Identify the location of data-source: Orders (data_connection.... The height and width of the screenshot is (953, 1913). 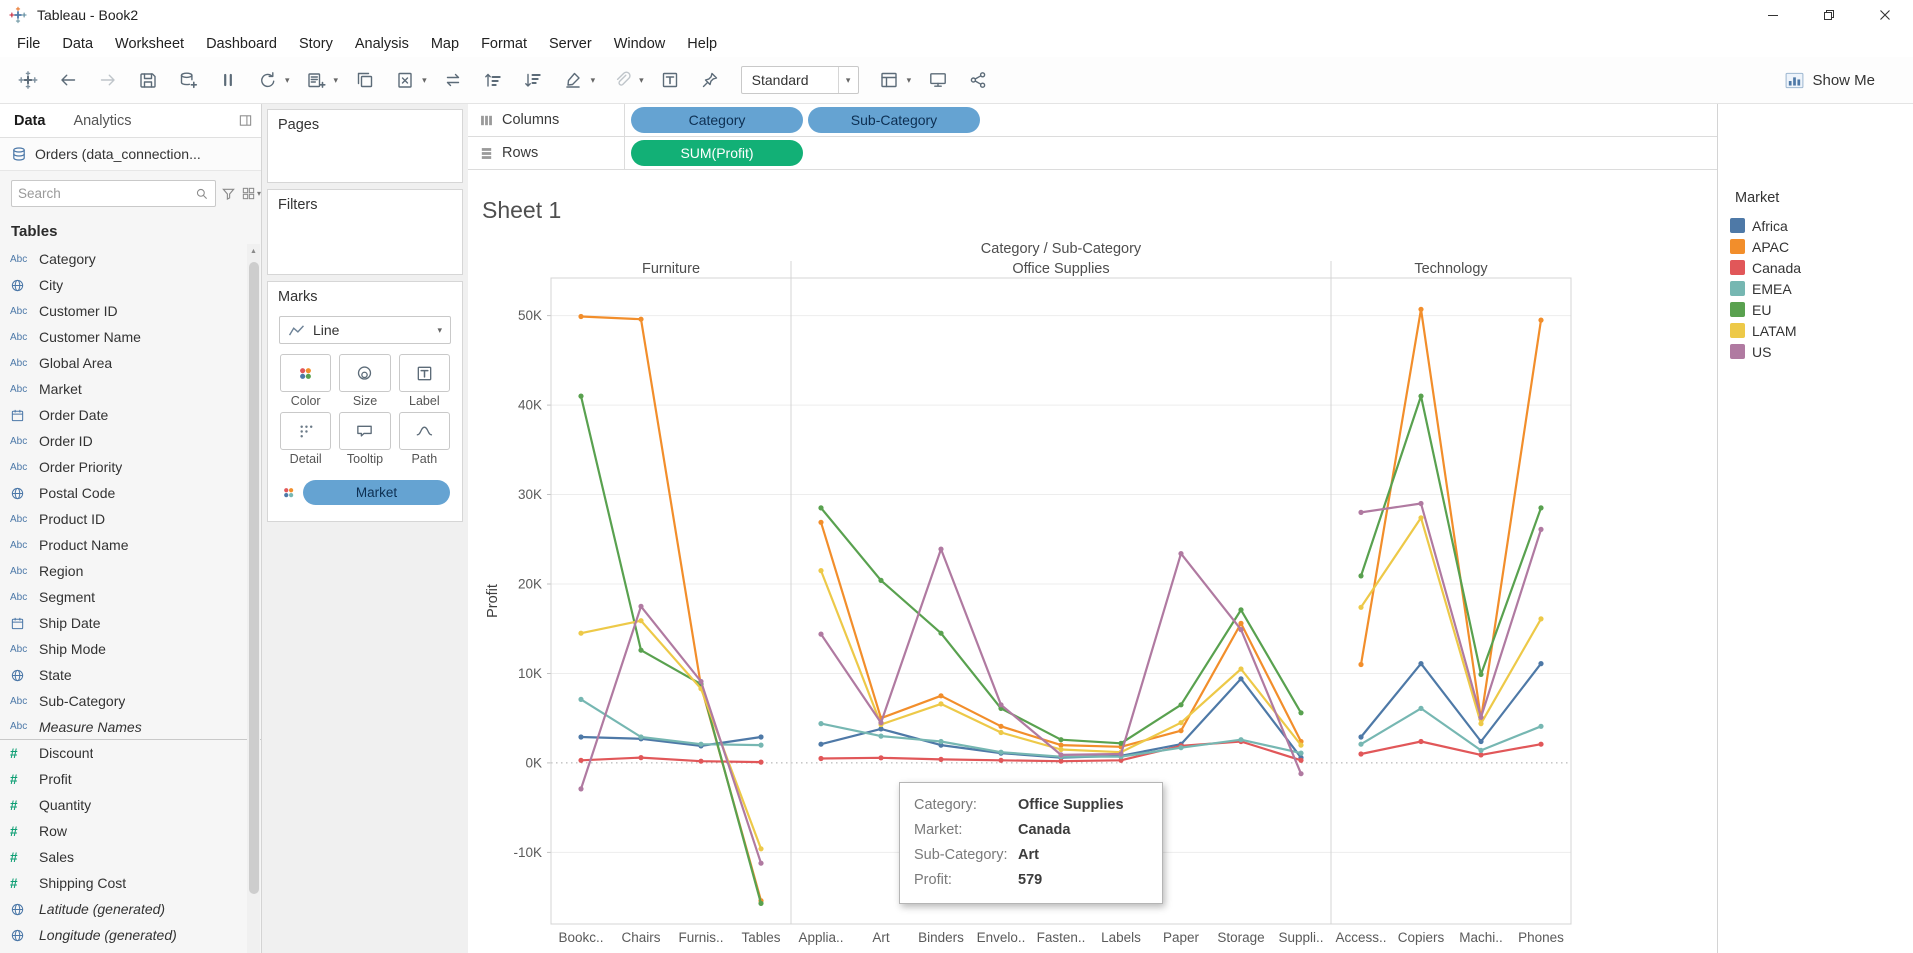
(130, 154).